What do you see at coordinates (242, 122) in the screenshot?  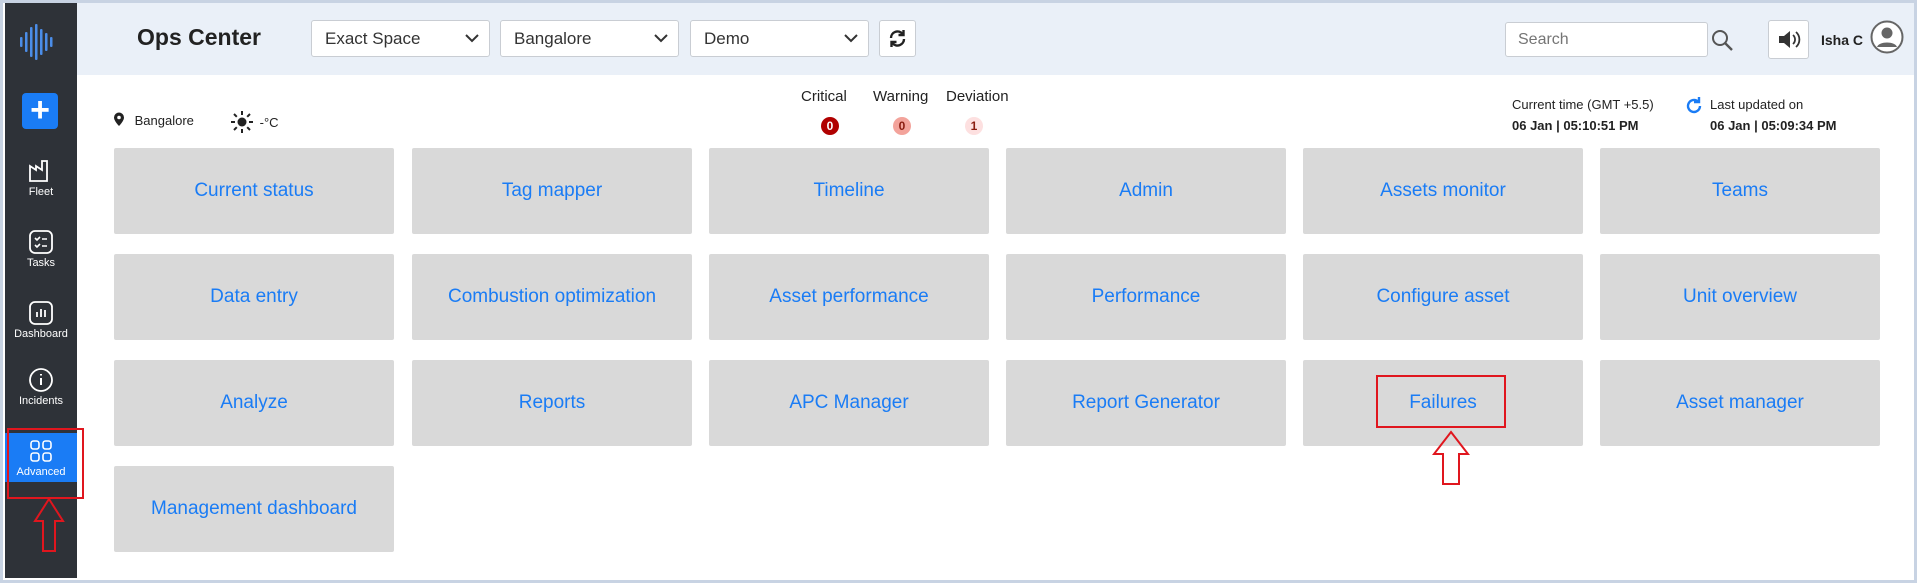 I see `sun-icon` at bounding box center [242, 122].